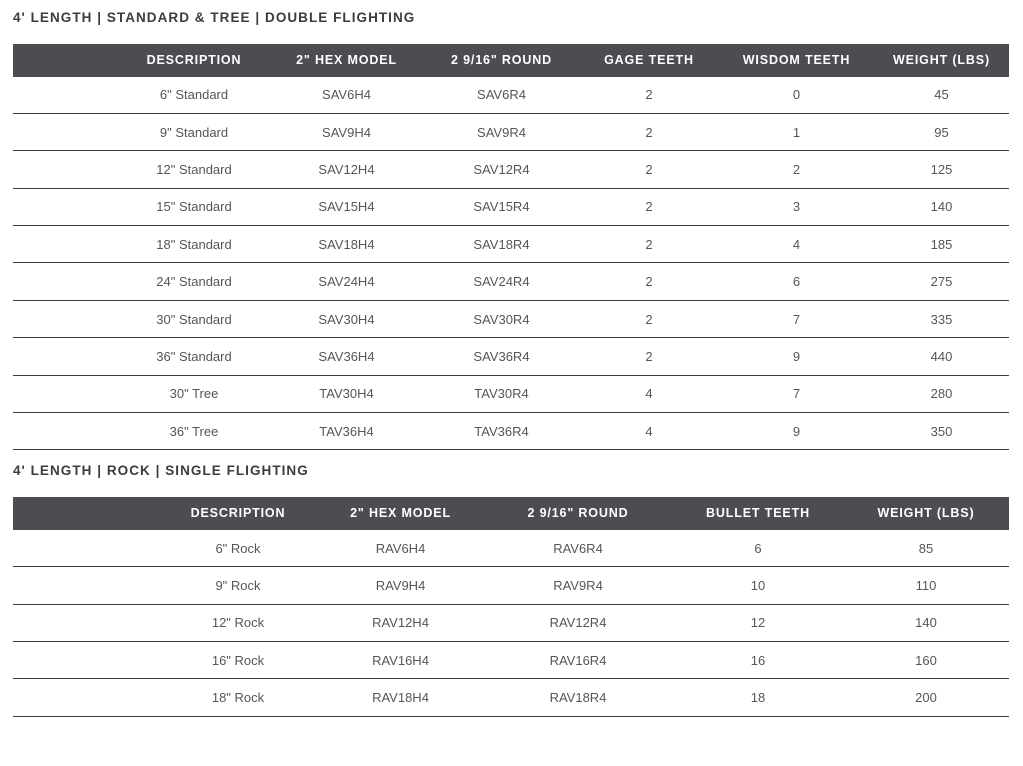 This screenshot has width=1023, height=766. Describe the element at coordinates (400, 548) in the screenshot. I see `cell-hex-model: RAV6H4` at that location.